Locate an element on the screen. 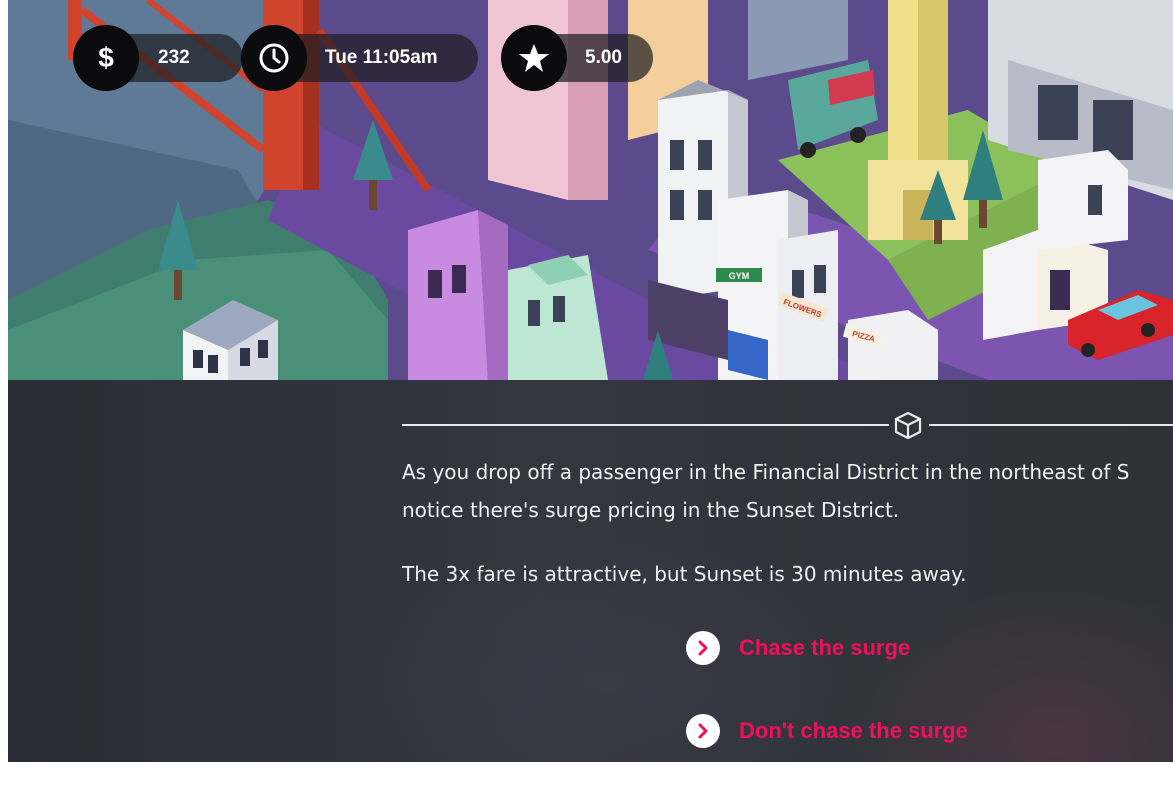 The height and width of the screenshot is (788, 1173). gym-sign-text: GYM is located at coordinates (739, 276).